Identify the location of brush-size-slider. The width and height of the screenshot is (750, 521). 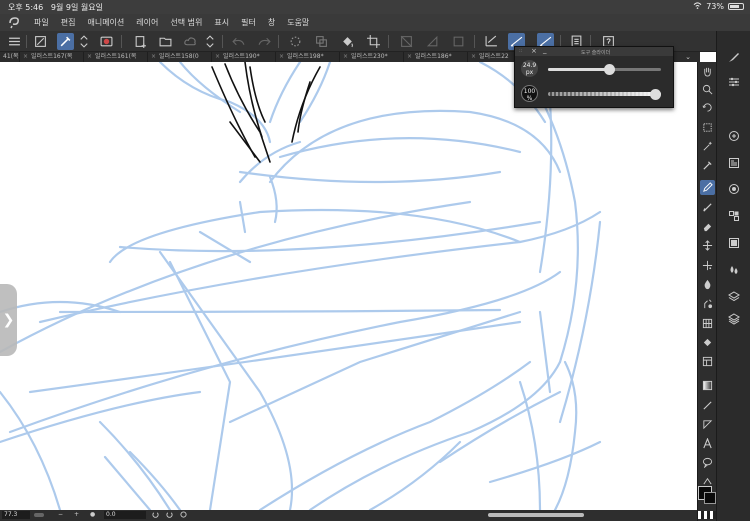
(604, 69).